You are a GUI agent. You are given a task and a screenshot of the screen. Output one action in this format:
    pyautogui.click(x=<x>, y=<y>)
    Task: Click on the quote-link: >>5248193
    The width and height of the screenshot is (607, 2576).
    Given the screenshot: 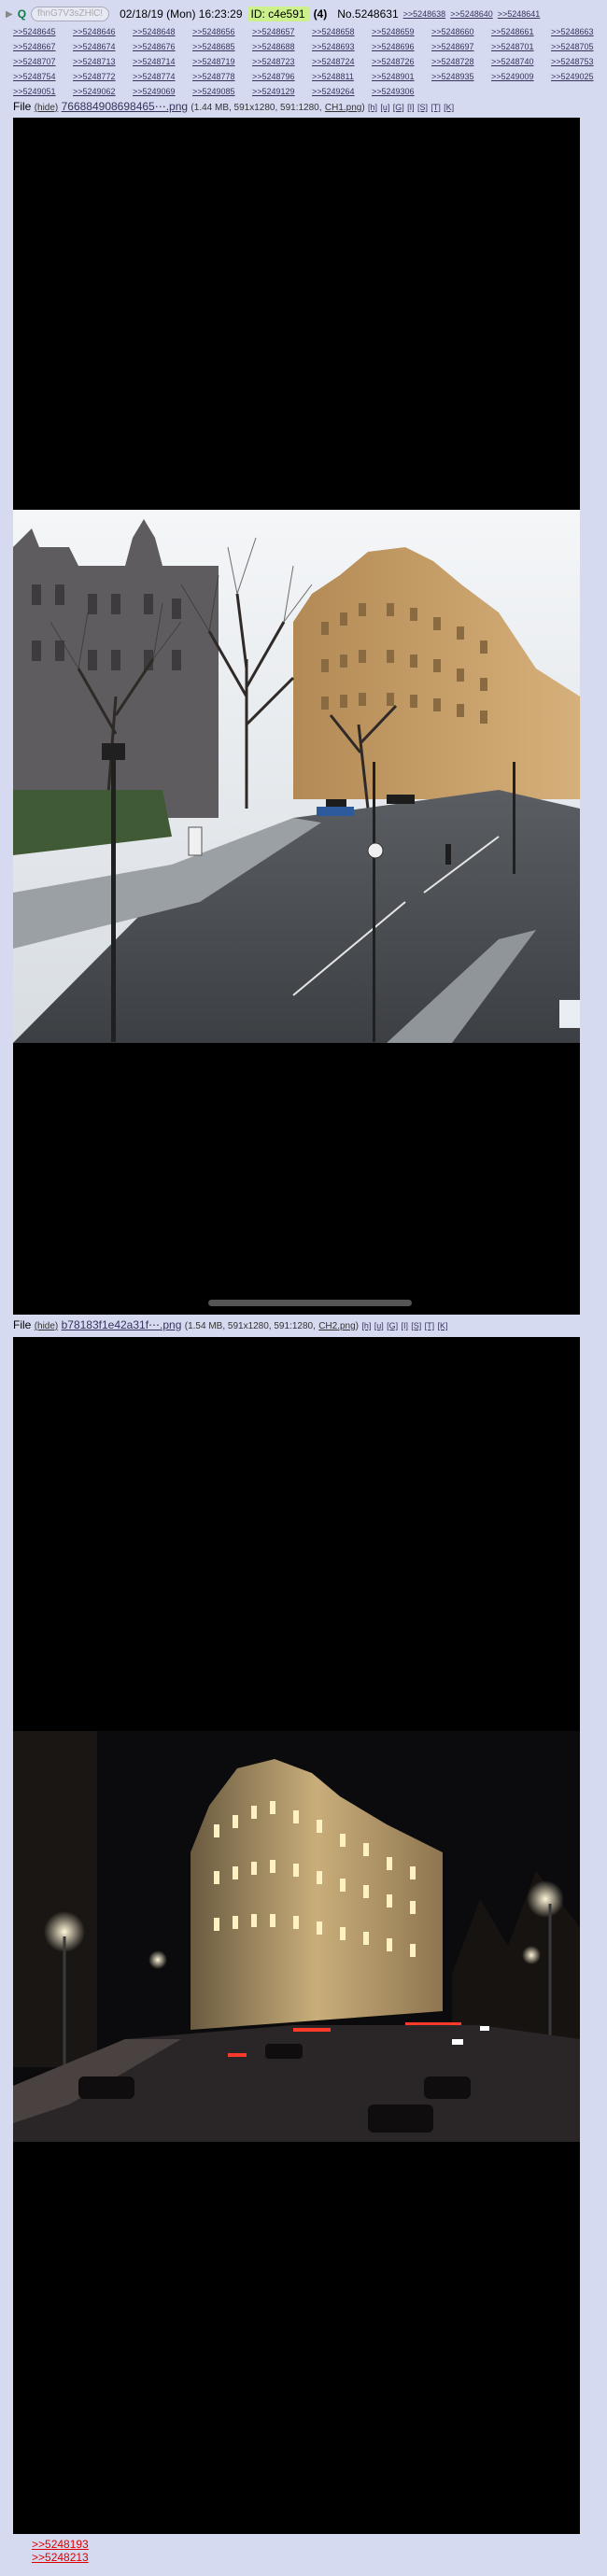 What is the action you would take?
    pyautogui.click(x=60, y=2545)
    